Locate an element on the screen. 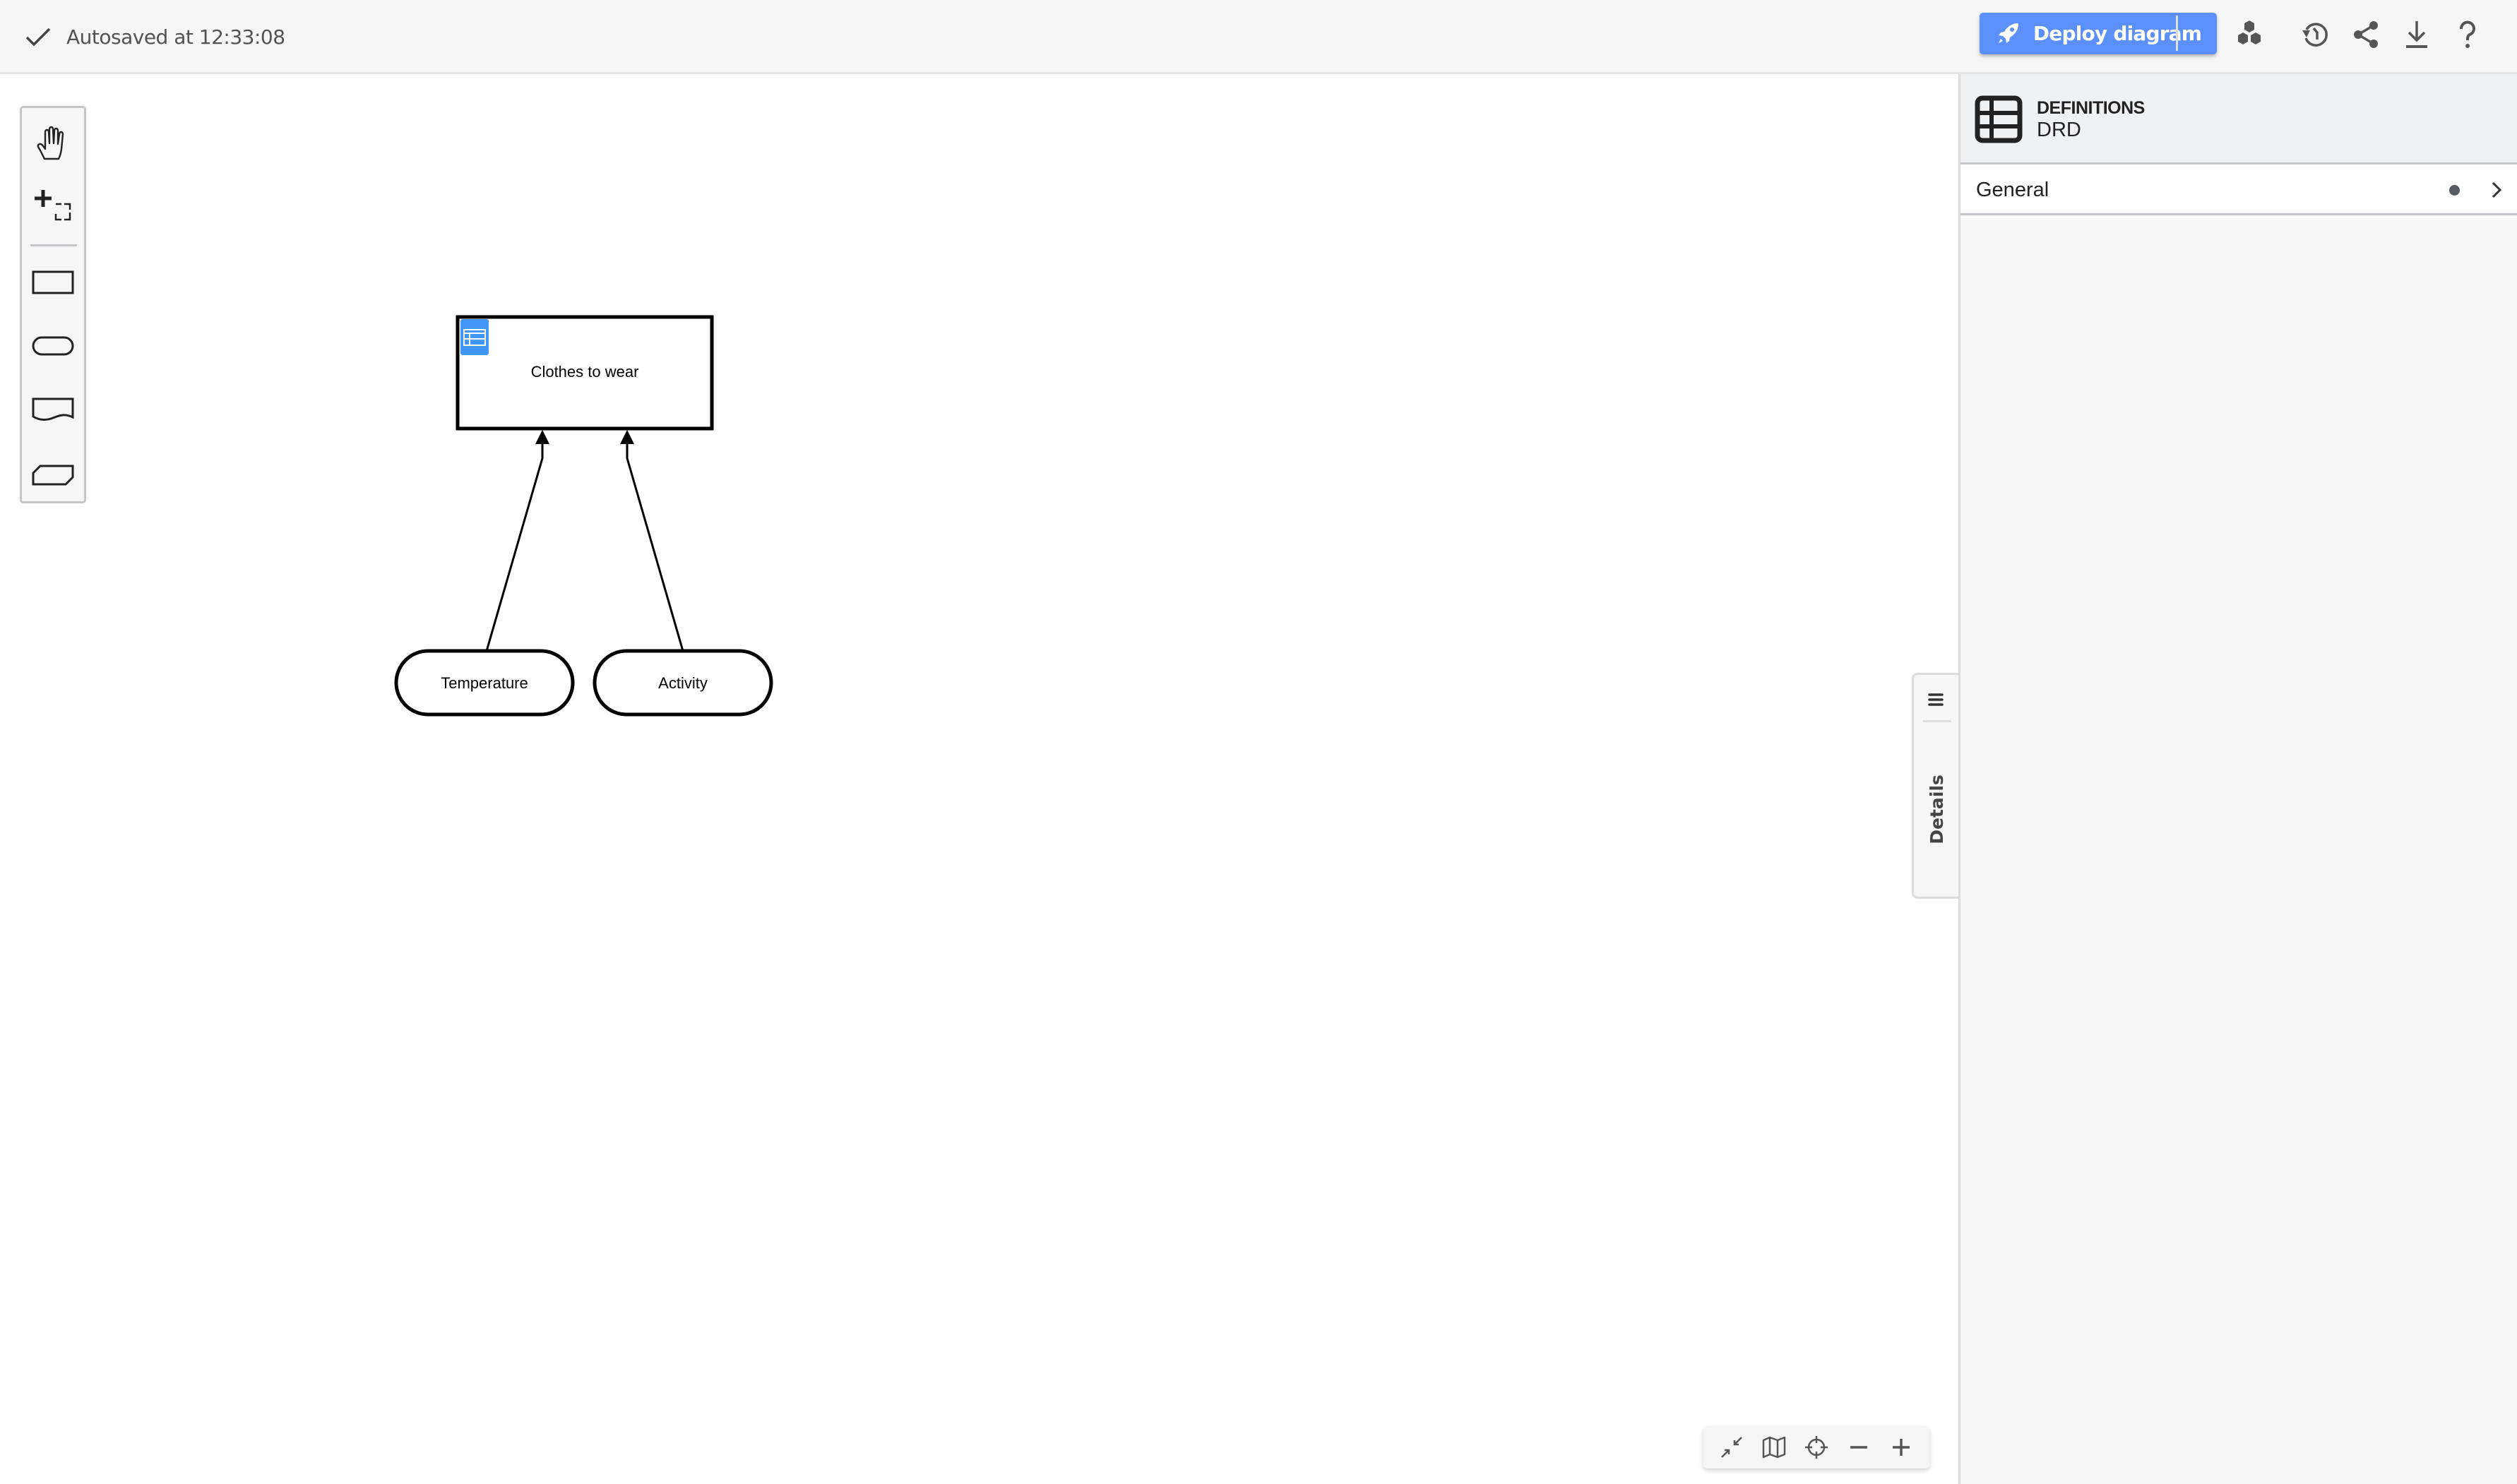 This screenshot has width=2517, height=1484. help-icon is located at coordinates (2467, 34).